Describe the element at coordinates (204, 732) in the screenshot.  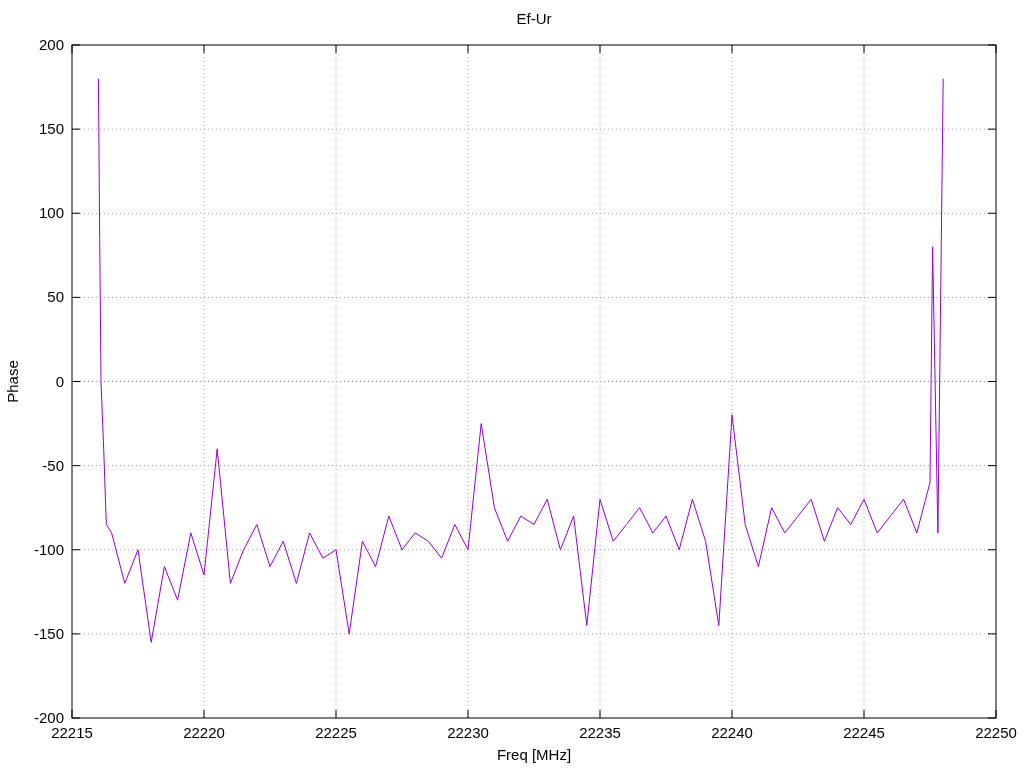
I see `x-tick-label: 22220` at that location.